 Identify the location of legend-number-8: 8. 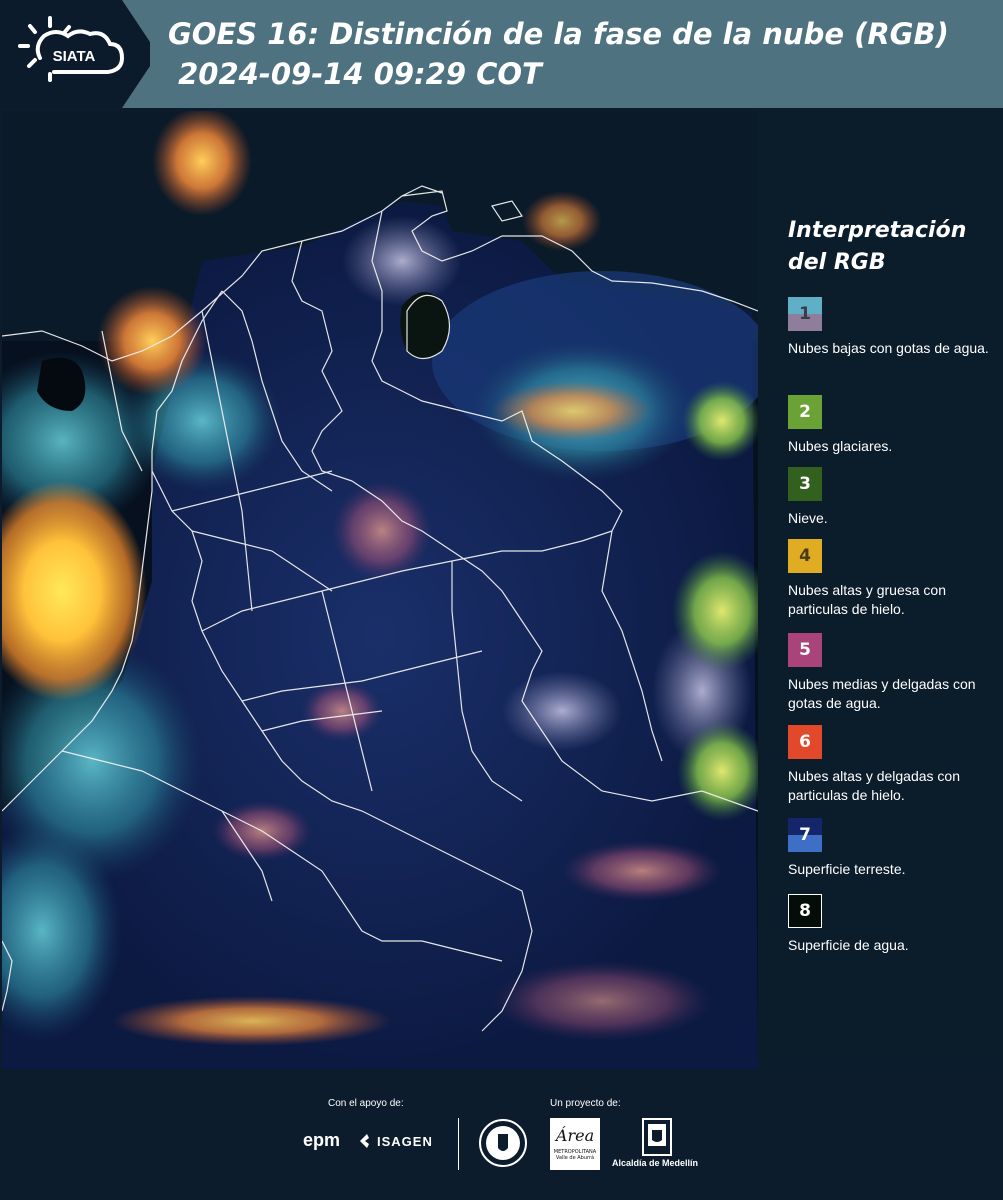
(805, 911).